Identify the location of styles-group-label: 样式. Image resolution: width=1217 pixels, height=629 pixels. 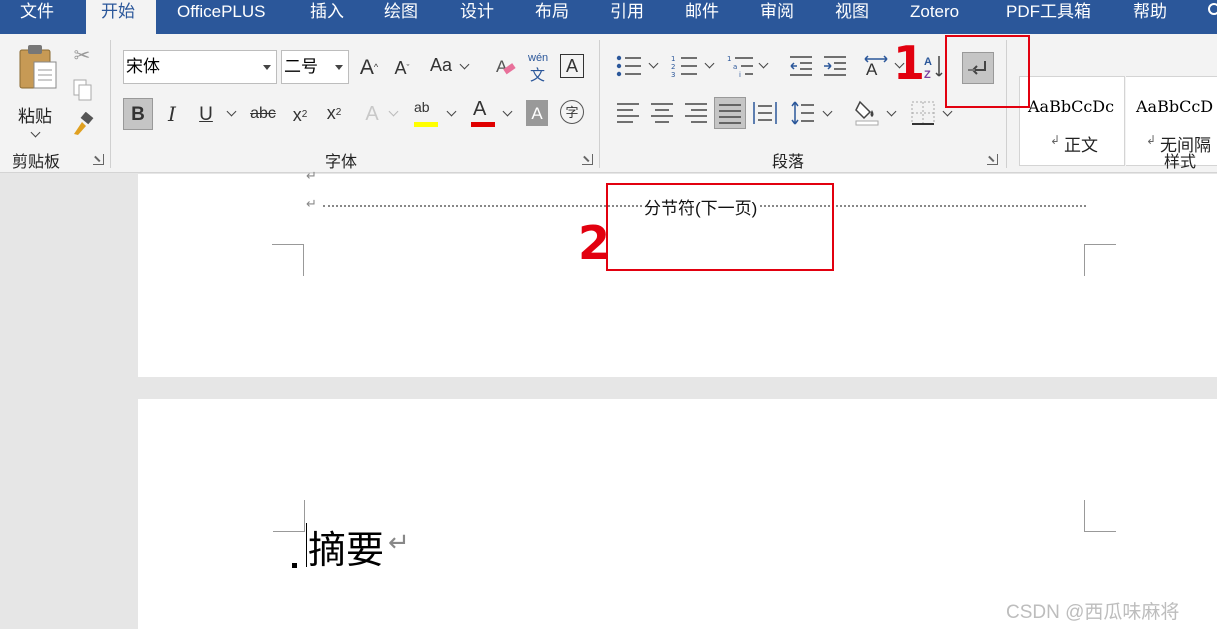
(1180, 162).